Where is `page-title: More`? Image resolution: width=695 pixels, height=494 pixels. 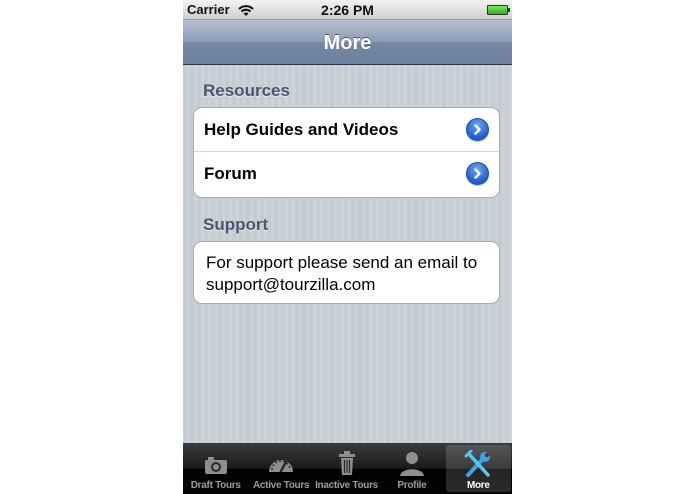
page-title: More is located at coordinates (347, 43).